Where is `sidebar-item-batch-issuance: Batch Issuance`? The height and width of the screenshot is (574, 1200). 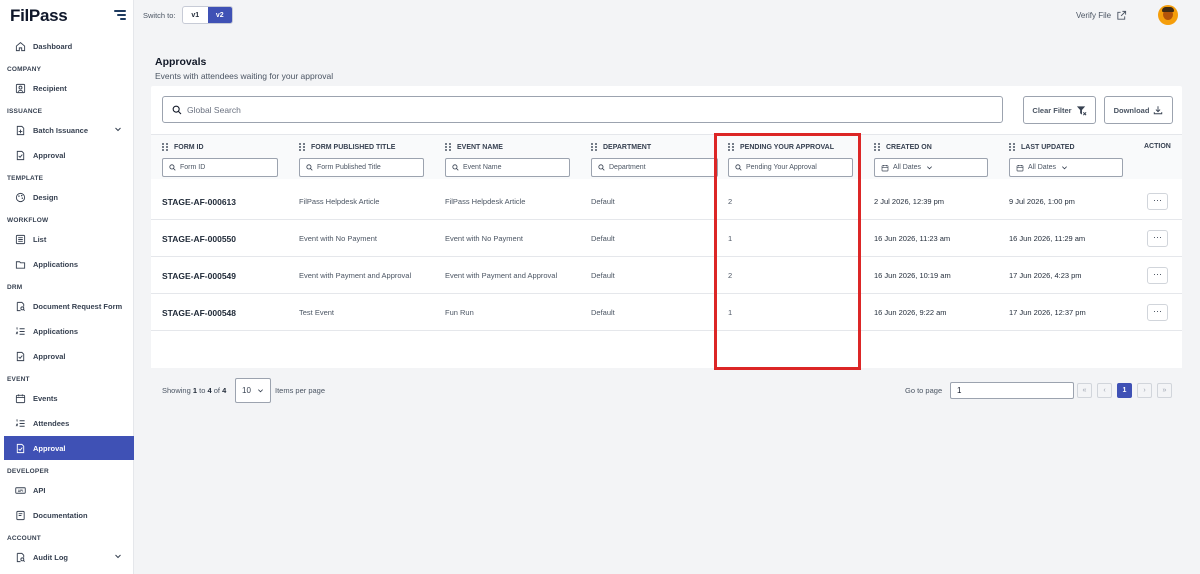
sidebar-item-batch-issuance: Batch Issuance is located at coordinates (69, 130).